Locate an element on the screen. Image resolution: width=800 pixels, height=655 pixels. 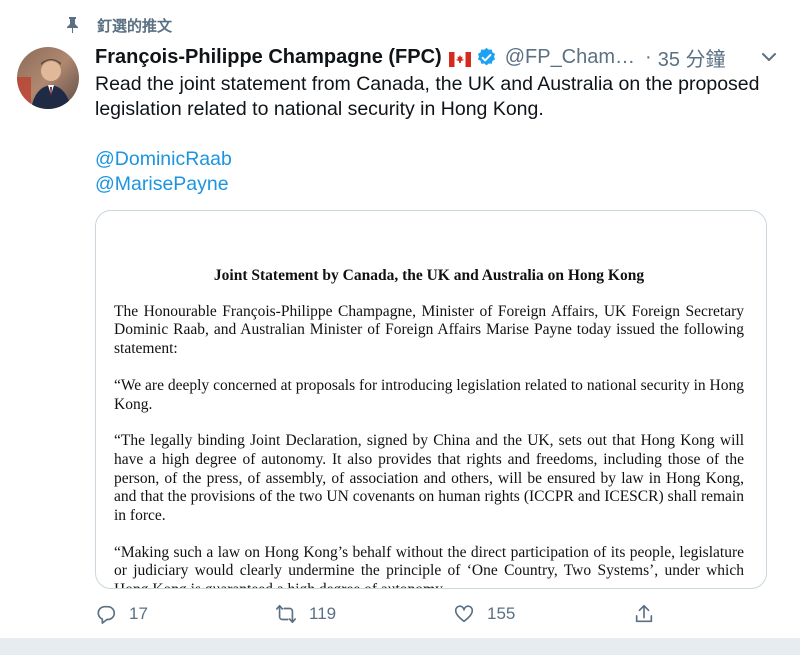
page-divider is located at coordinates (400, 646).